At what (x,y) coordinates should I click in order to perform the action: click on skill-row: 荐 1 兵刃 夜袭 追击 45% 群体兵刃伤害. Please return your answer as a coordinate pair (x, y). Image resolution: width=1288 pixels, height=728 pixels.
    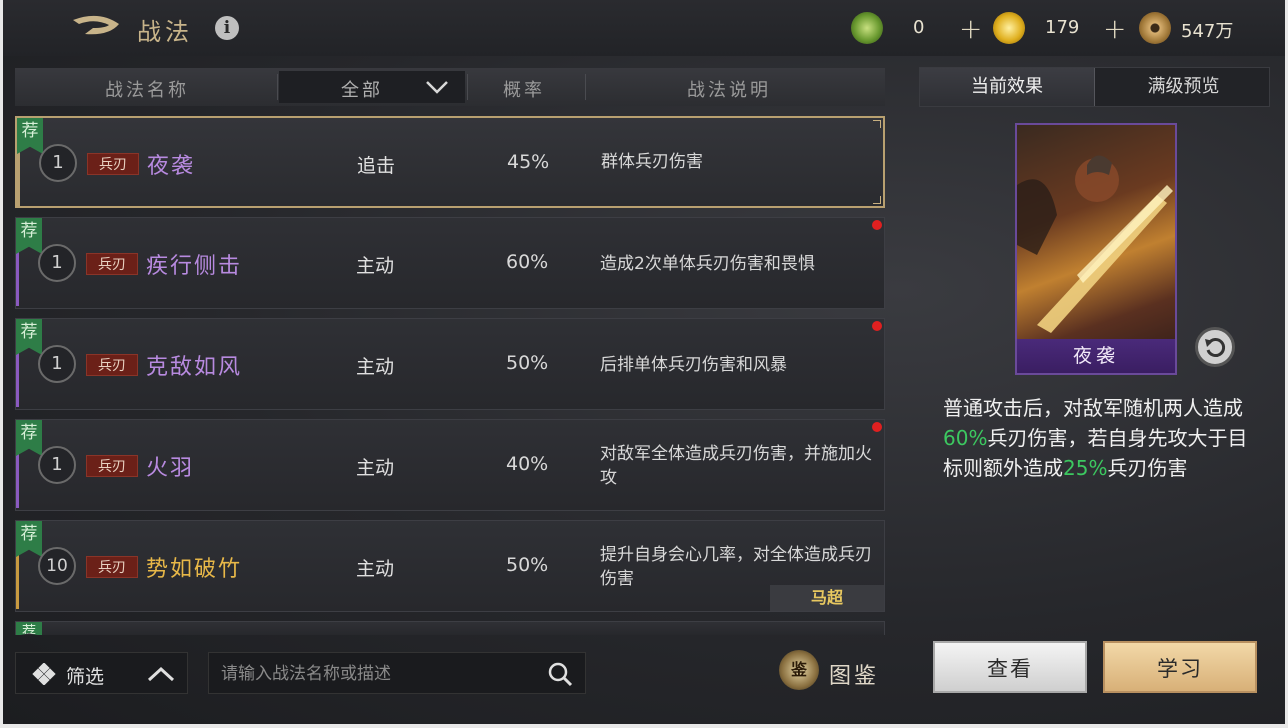
    Looking at the image, I should click on (450, 162).